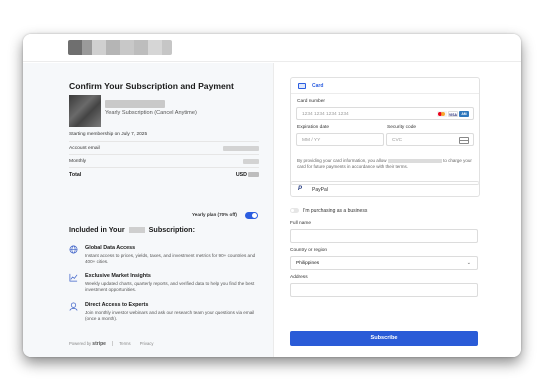  Describe the element at coordinates (311, 101) in the screenshot. I see `card-number-label: Card number` at that location.